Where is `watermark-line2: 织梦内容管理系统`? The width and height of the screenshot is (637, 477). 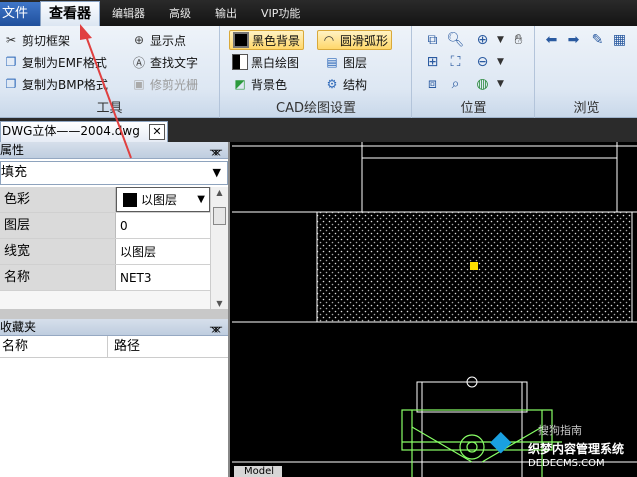
watermark-line2: 织梦内容管理系统 is located at coordinates (576, 449).